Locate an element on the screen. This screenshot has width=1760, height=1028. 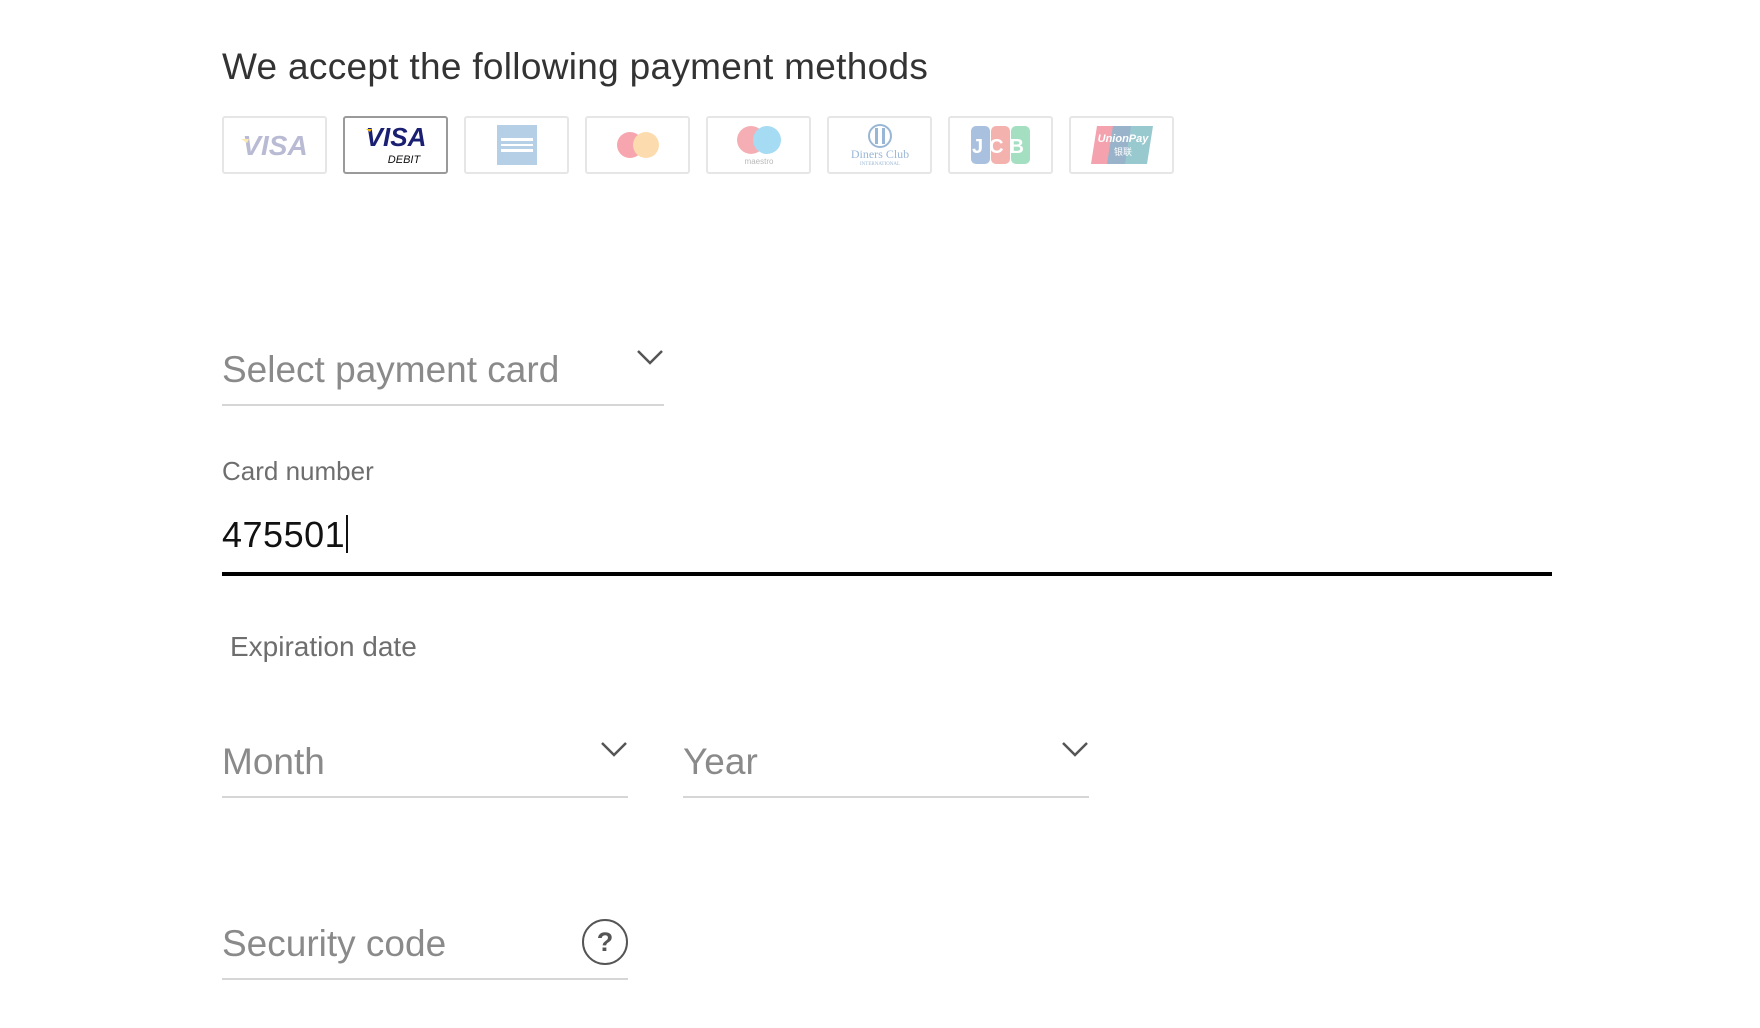
unionpay-icon: UnionPay 银联 is located at coordinates (1121, 145).